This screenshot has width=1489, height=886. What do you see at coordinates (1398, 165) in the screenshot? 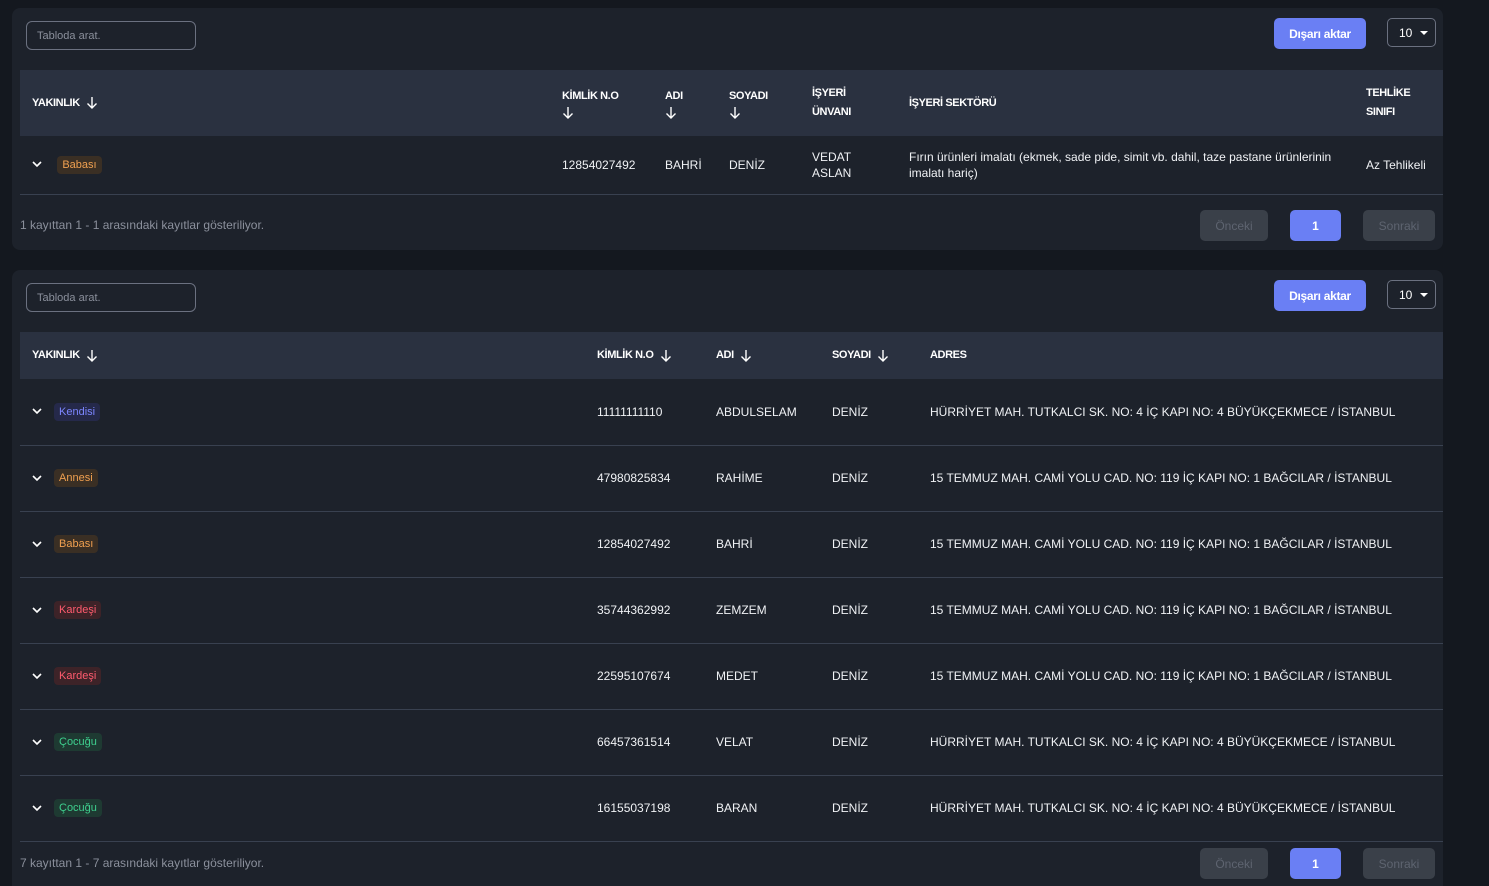
I see `cell-tehlike: Az Tehlikeli` at bounding box center [1398, 165].